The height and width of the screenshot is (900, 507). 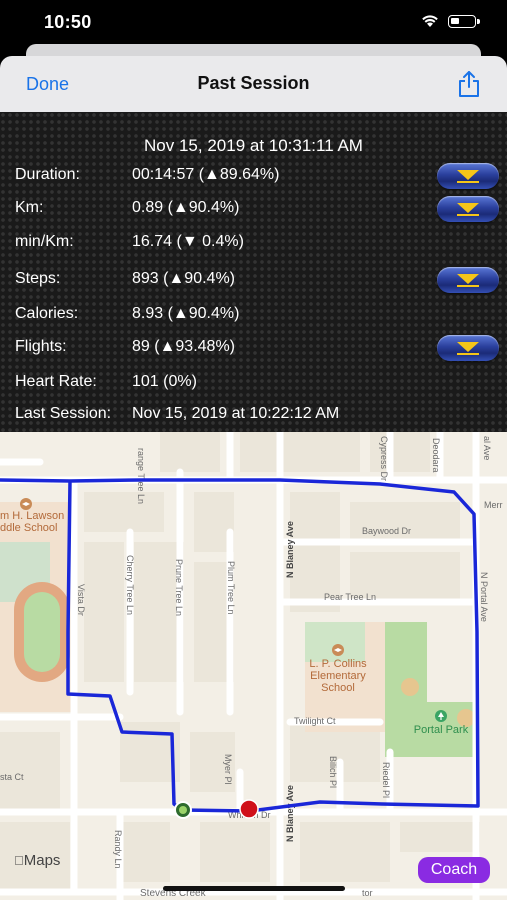 What do you see at coordinates (186, 313) in the screenshot?
I see `stat-value: 8.93 (▲90.4%)` at bounding box center [186, 313].